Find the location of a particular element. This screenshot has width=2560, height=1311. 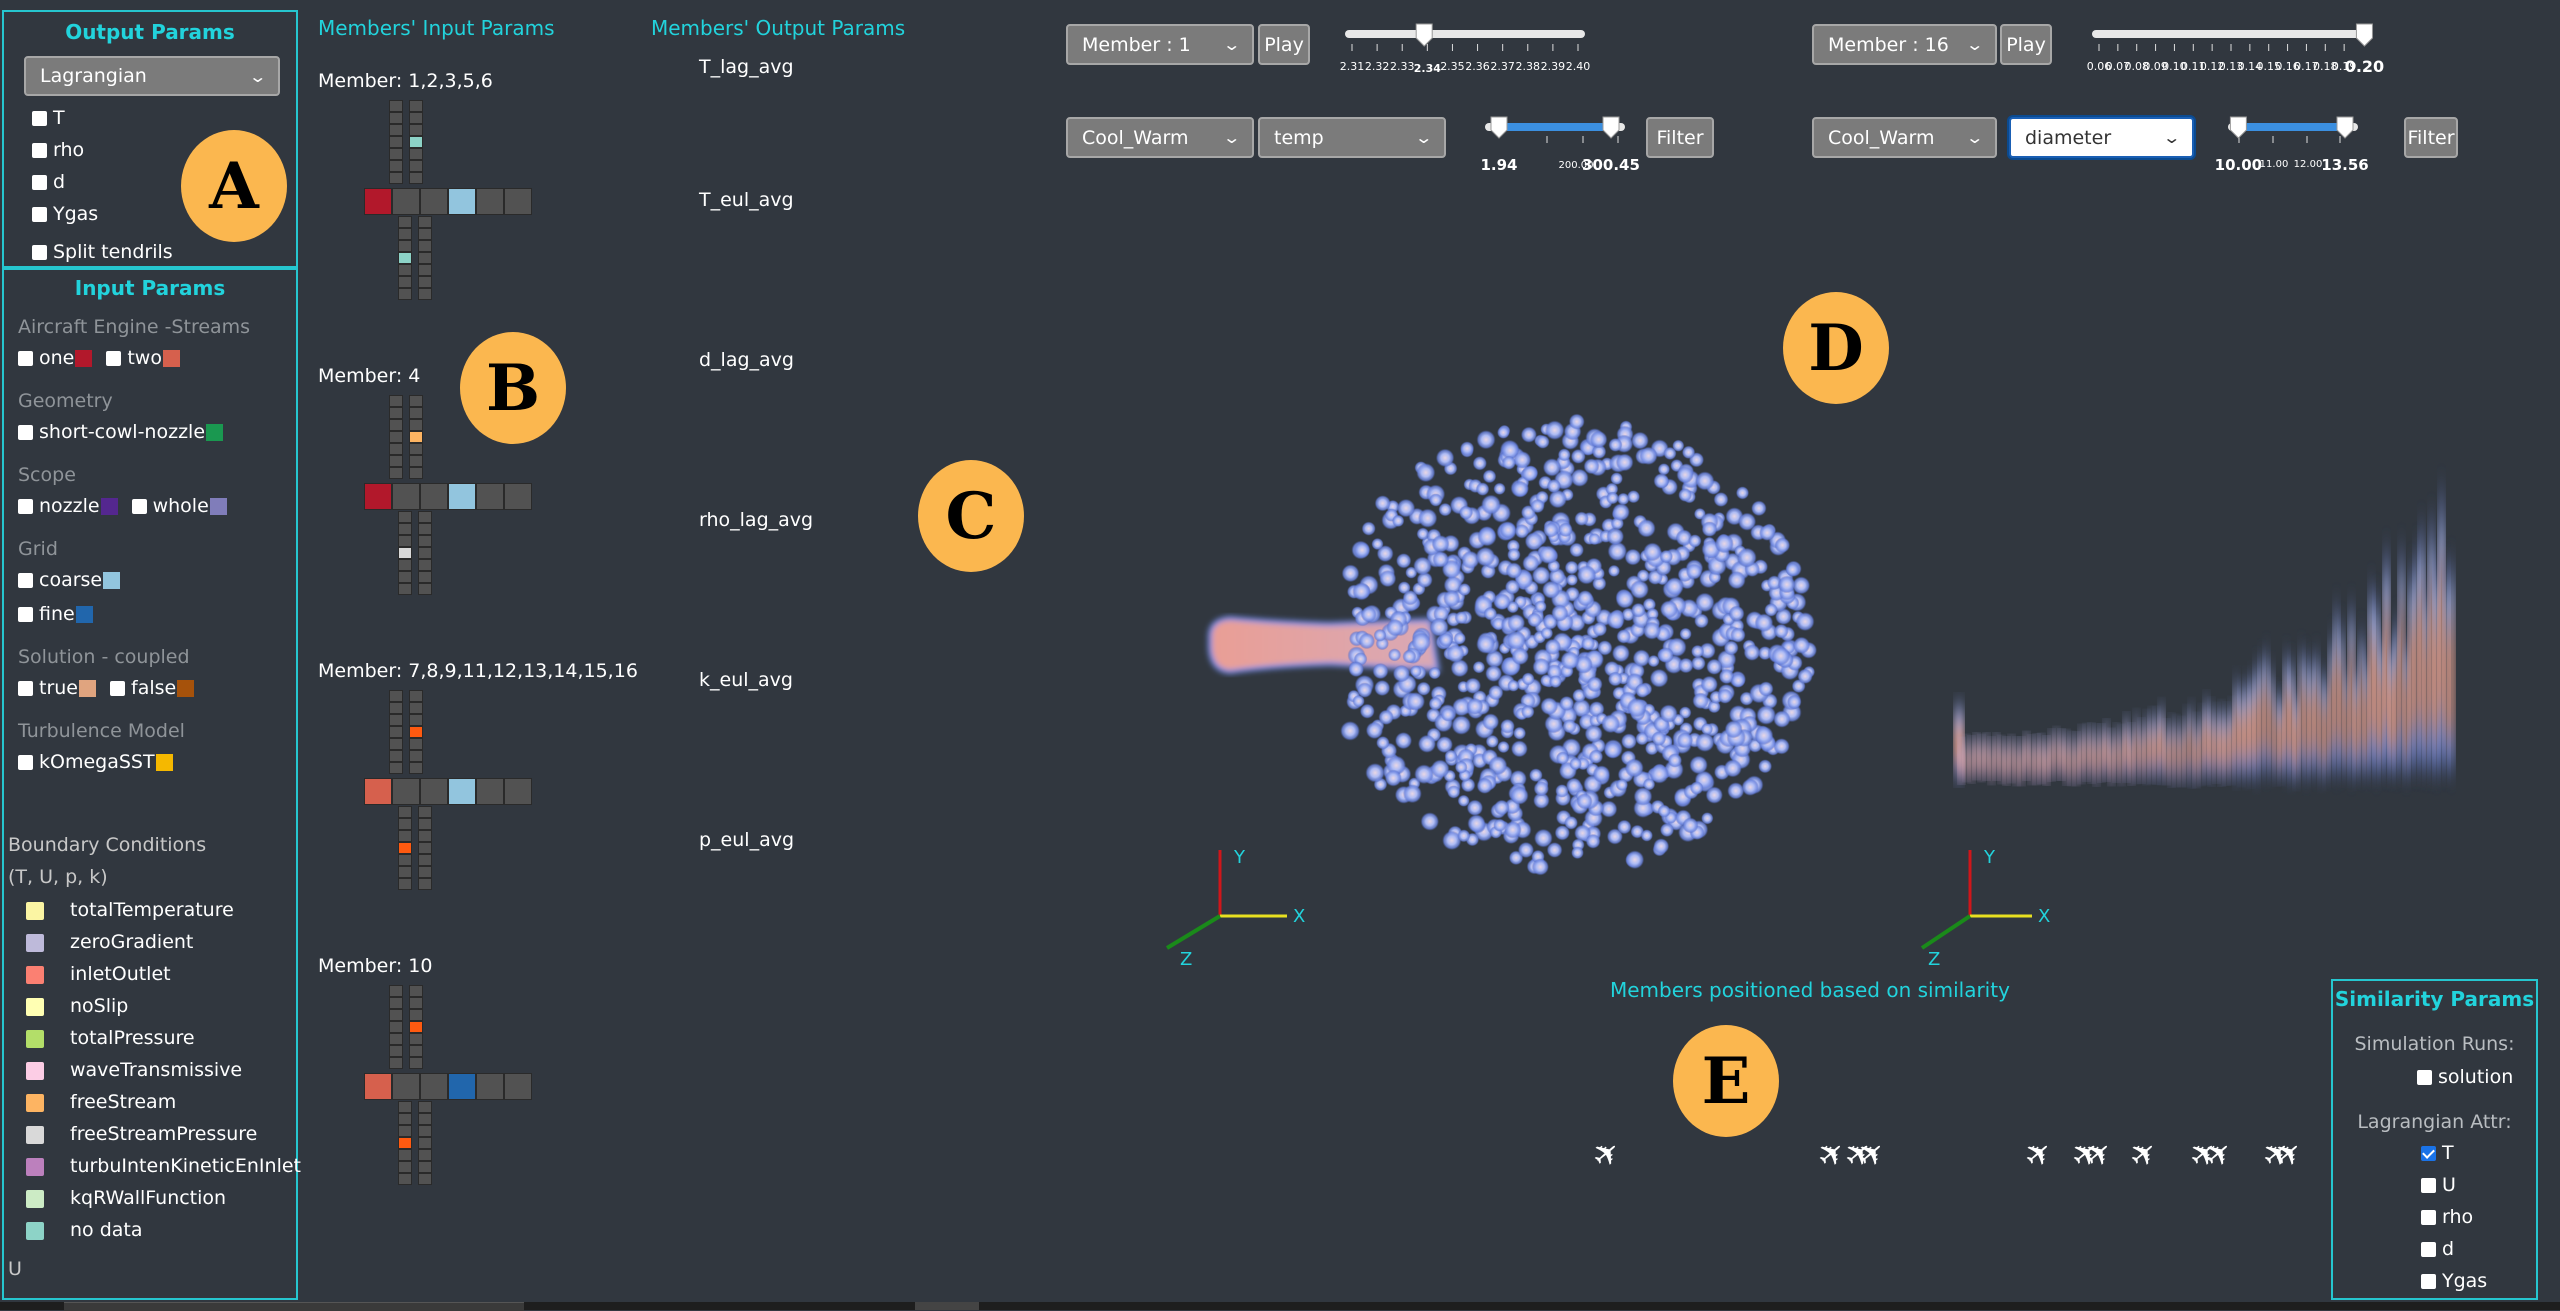

param-option-nozzle: nozzle is located at coordinates (68, 506).